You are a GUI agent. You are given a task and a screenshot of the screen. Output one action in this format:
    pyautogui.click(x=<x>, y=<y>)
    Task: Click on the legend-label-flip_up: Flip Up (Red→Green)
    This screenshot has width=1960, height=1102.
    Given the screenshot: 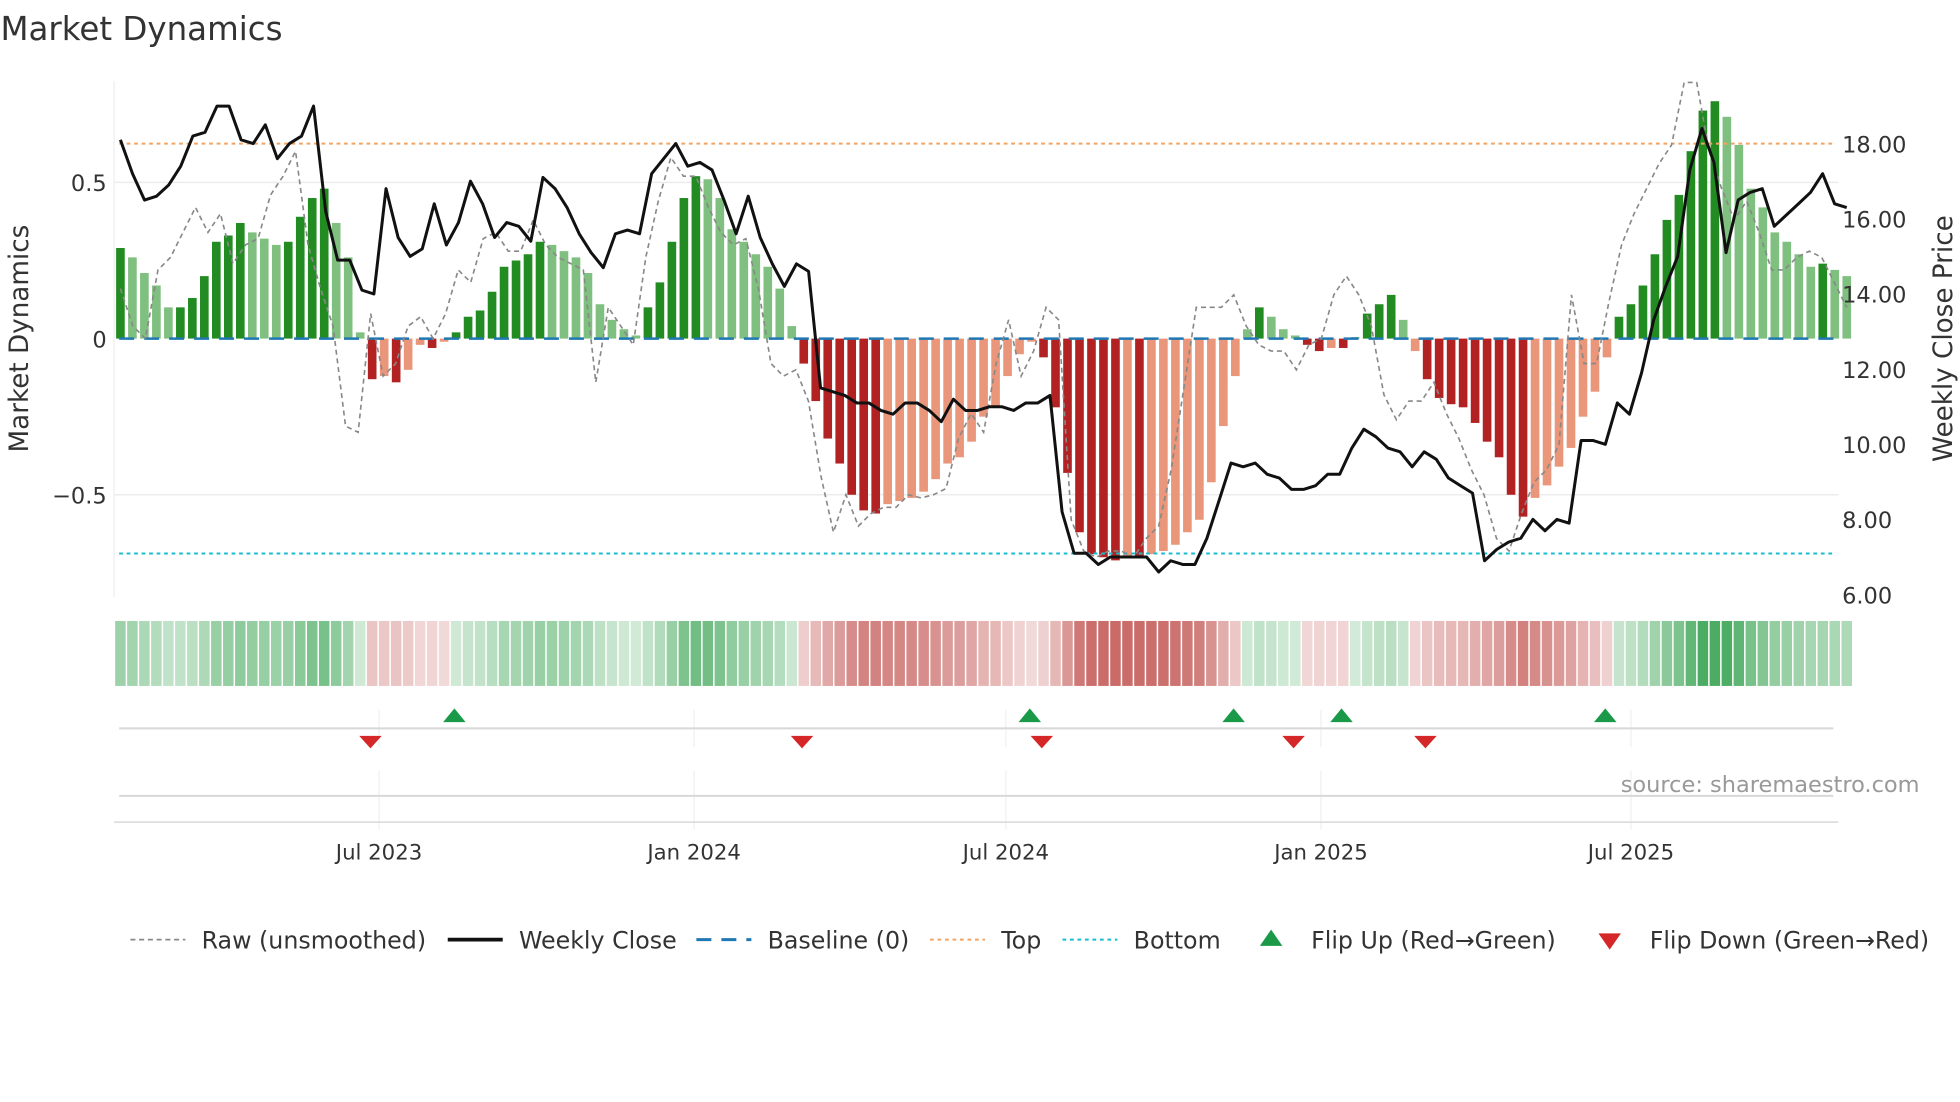 What is the action you would take?
    pyautogui.click(x=1433, y=940)
    